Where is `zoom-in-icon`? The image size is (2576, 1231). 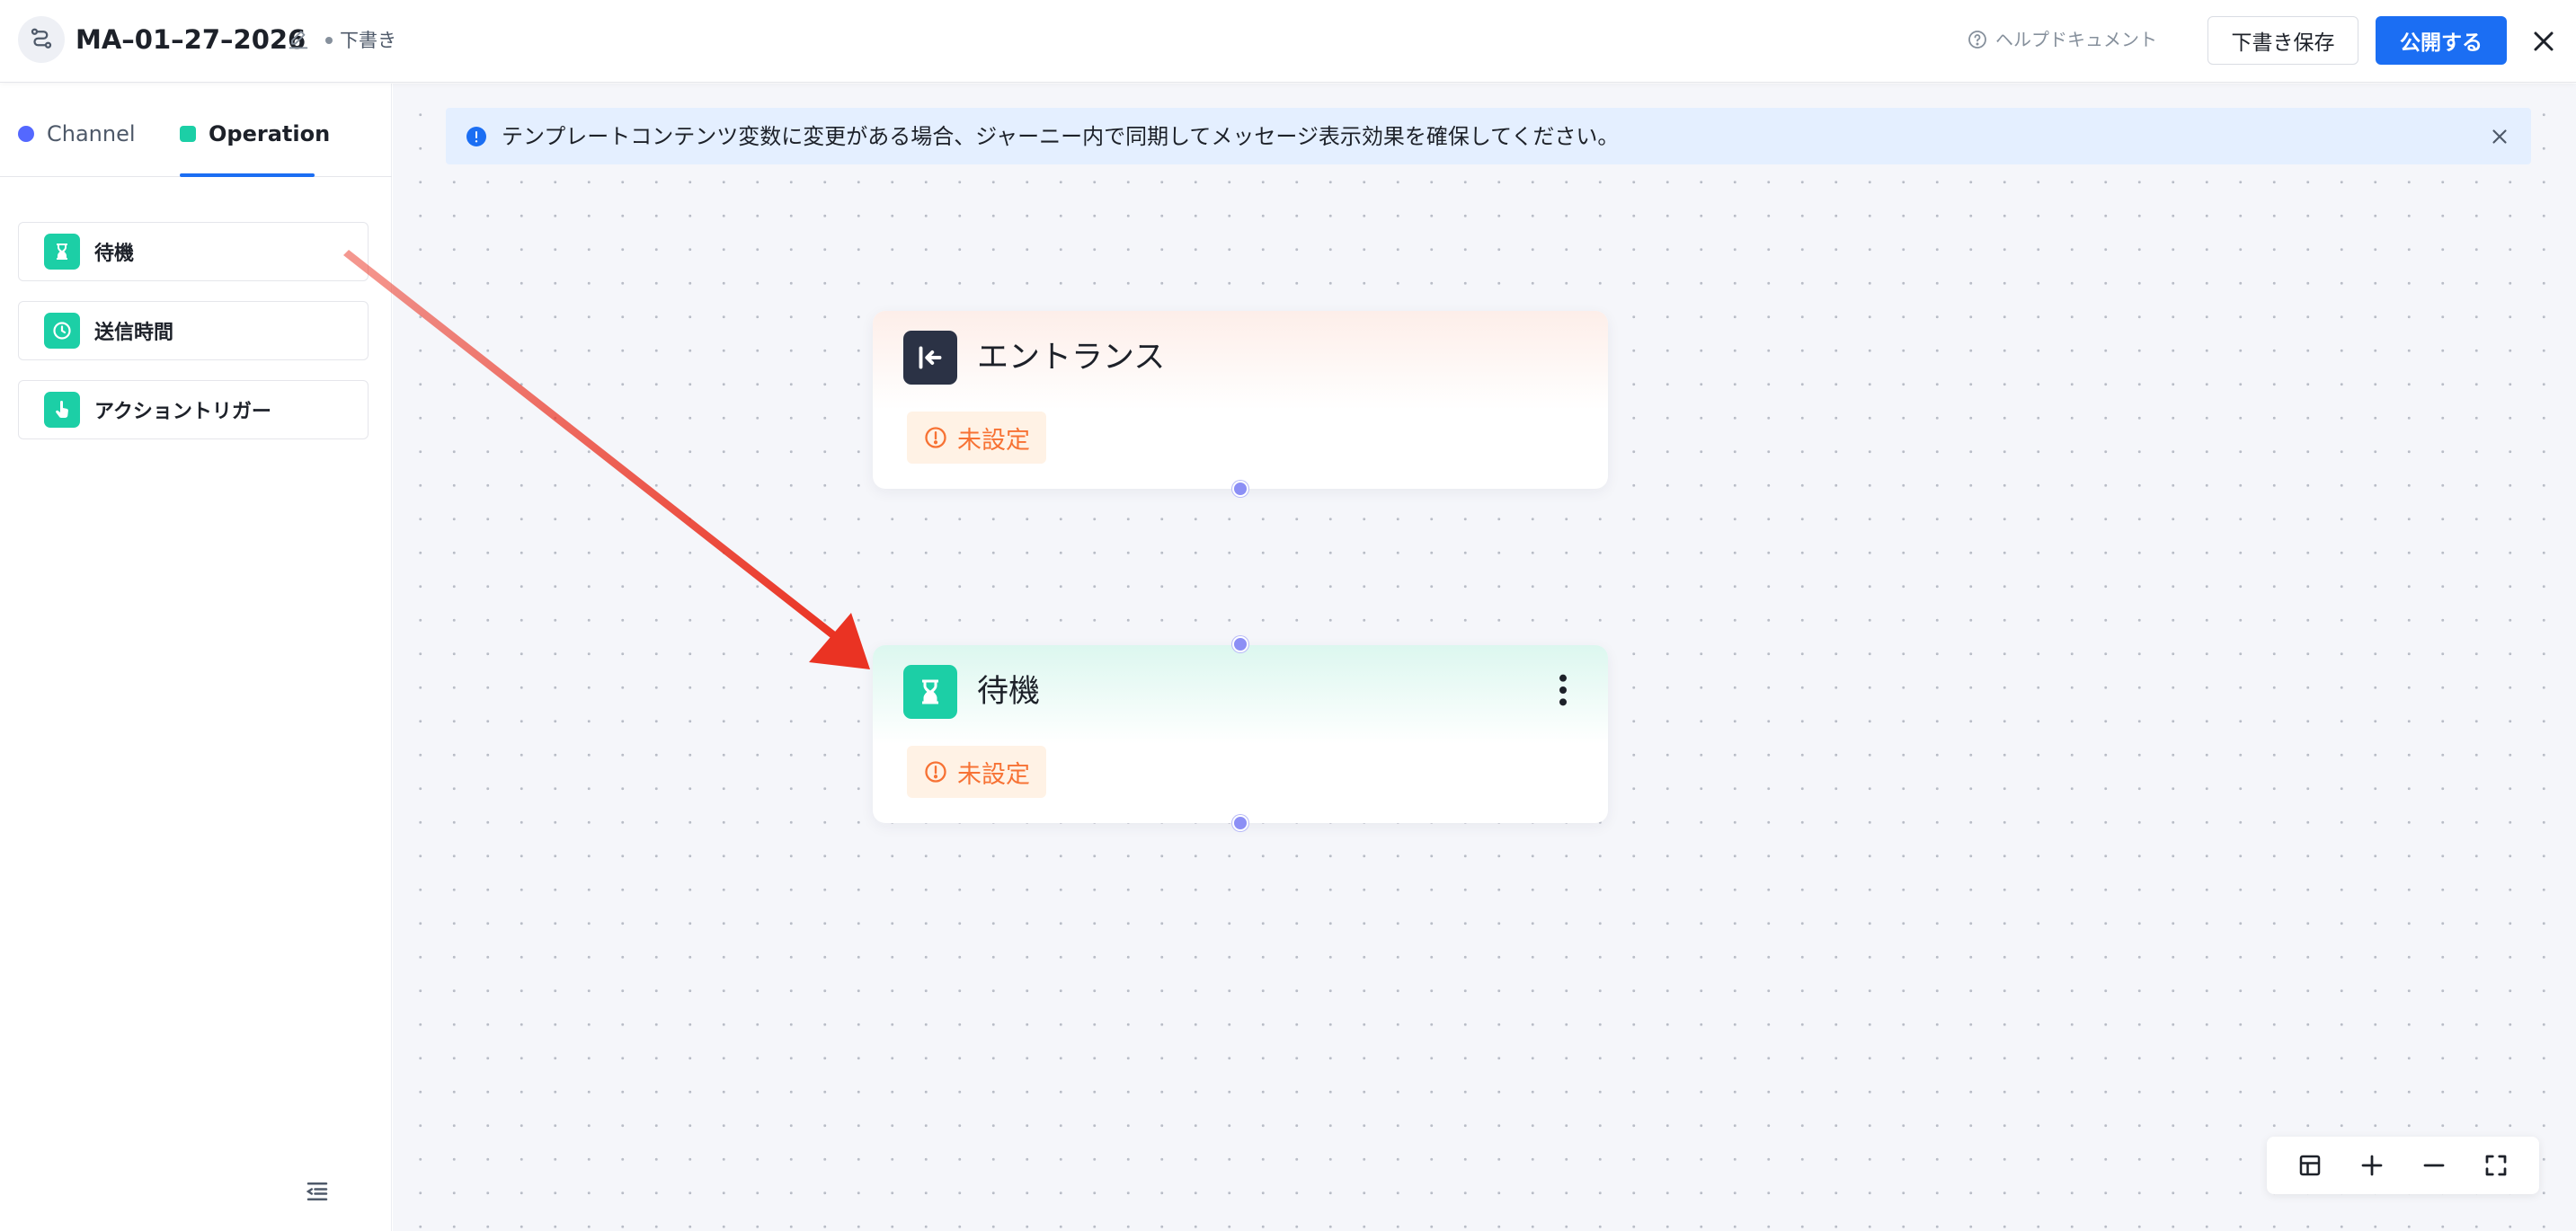
zoom-in-icon is located at coordinates (2372, 1165).